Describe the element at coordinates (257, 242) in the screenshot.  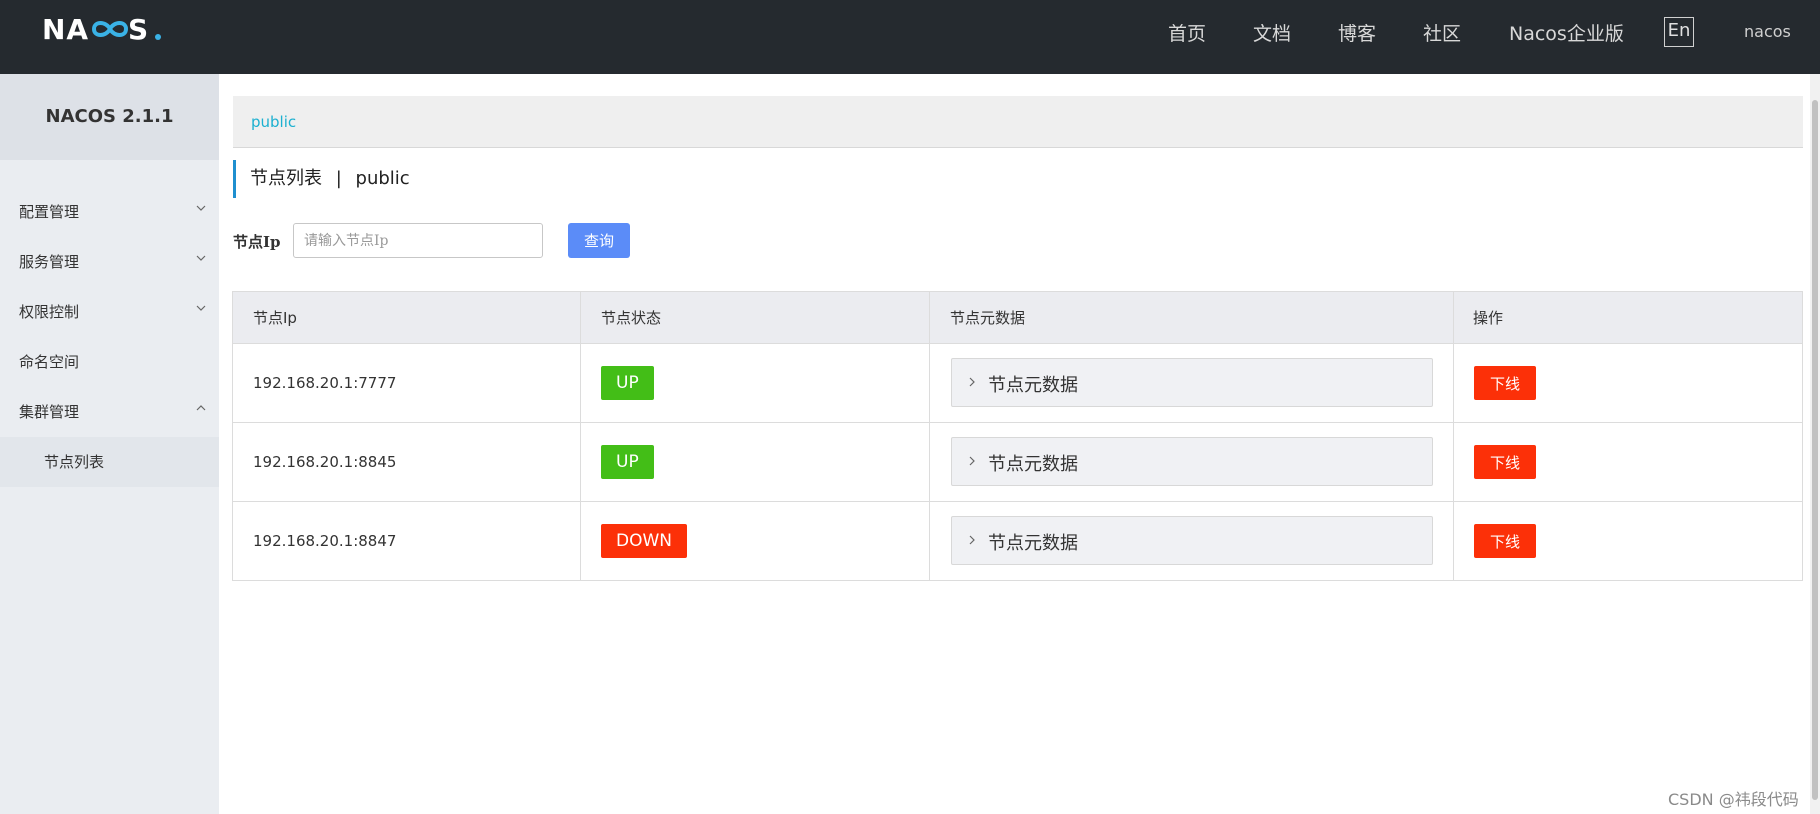
I see `filter-ip-label: 节点Ip` at that location.